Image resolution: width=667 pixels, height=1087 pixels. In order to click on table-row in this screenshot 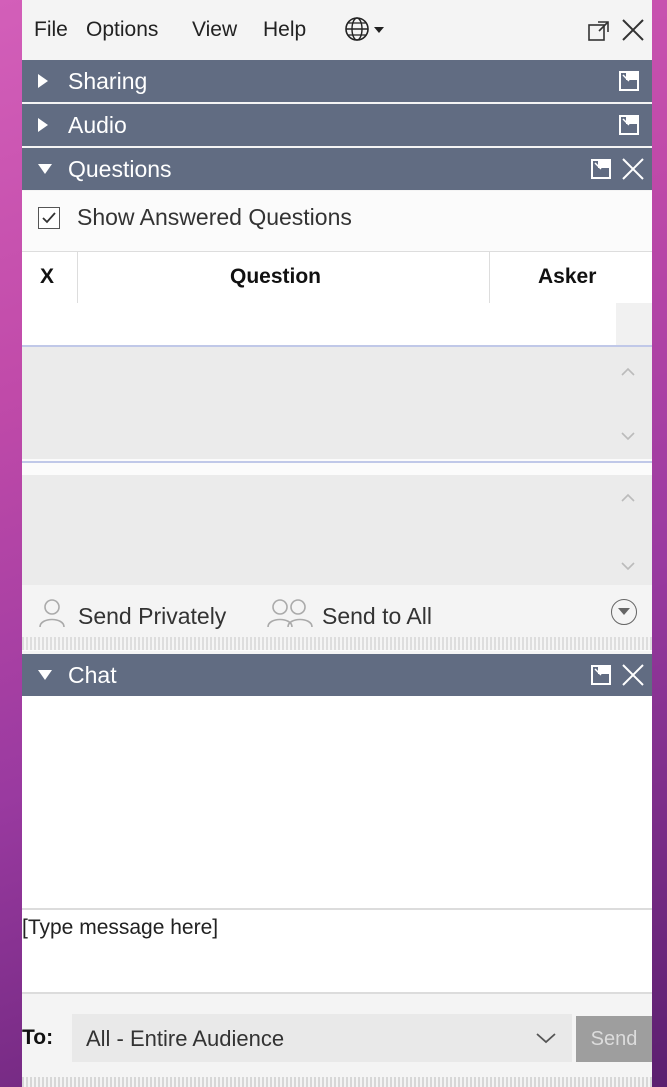, I will do `click(319, 324)`.